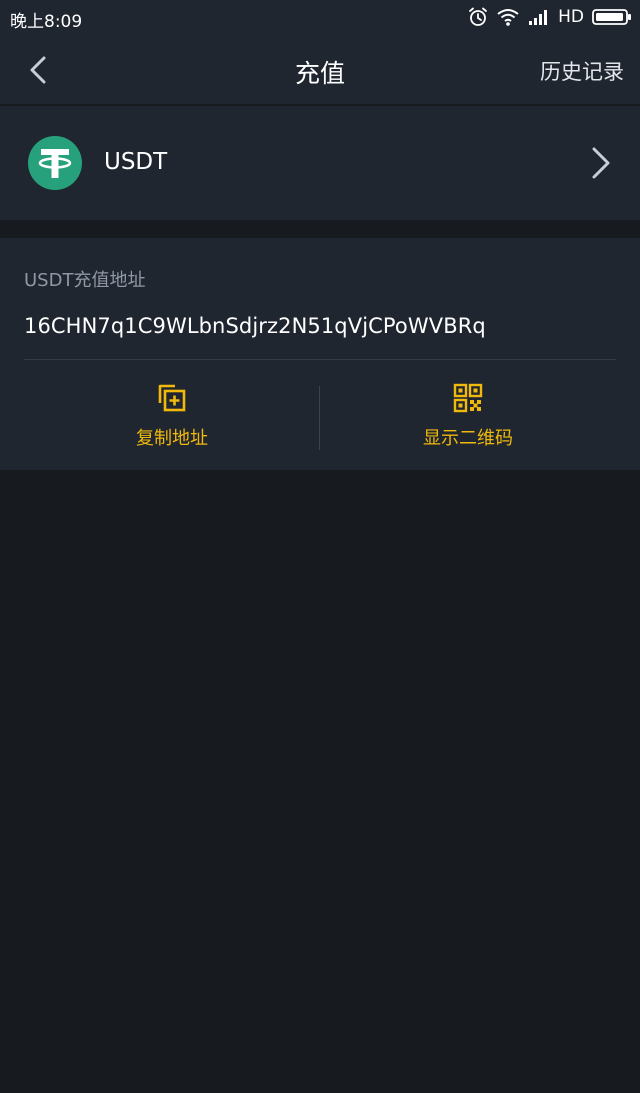 Image resolution: width=640 pixels, height=1093 pixels. I want to click on nav-bar: 充值 历史记录, so click(320, 70).